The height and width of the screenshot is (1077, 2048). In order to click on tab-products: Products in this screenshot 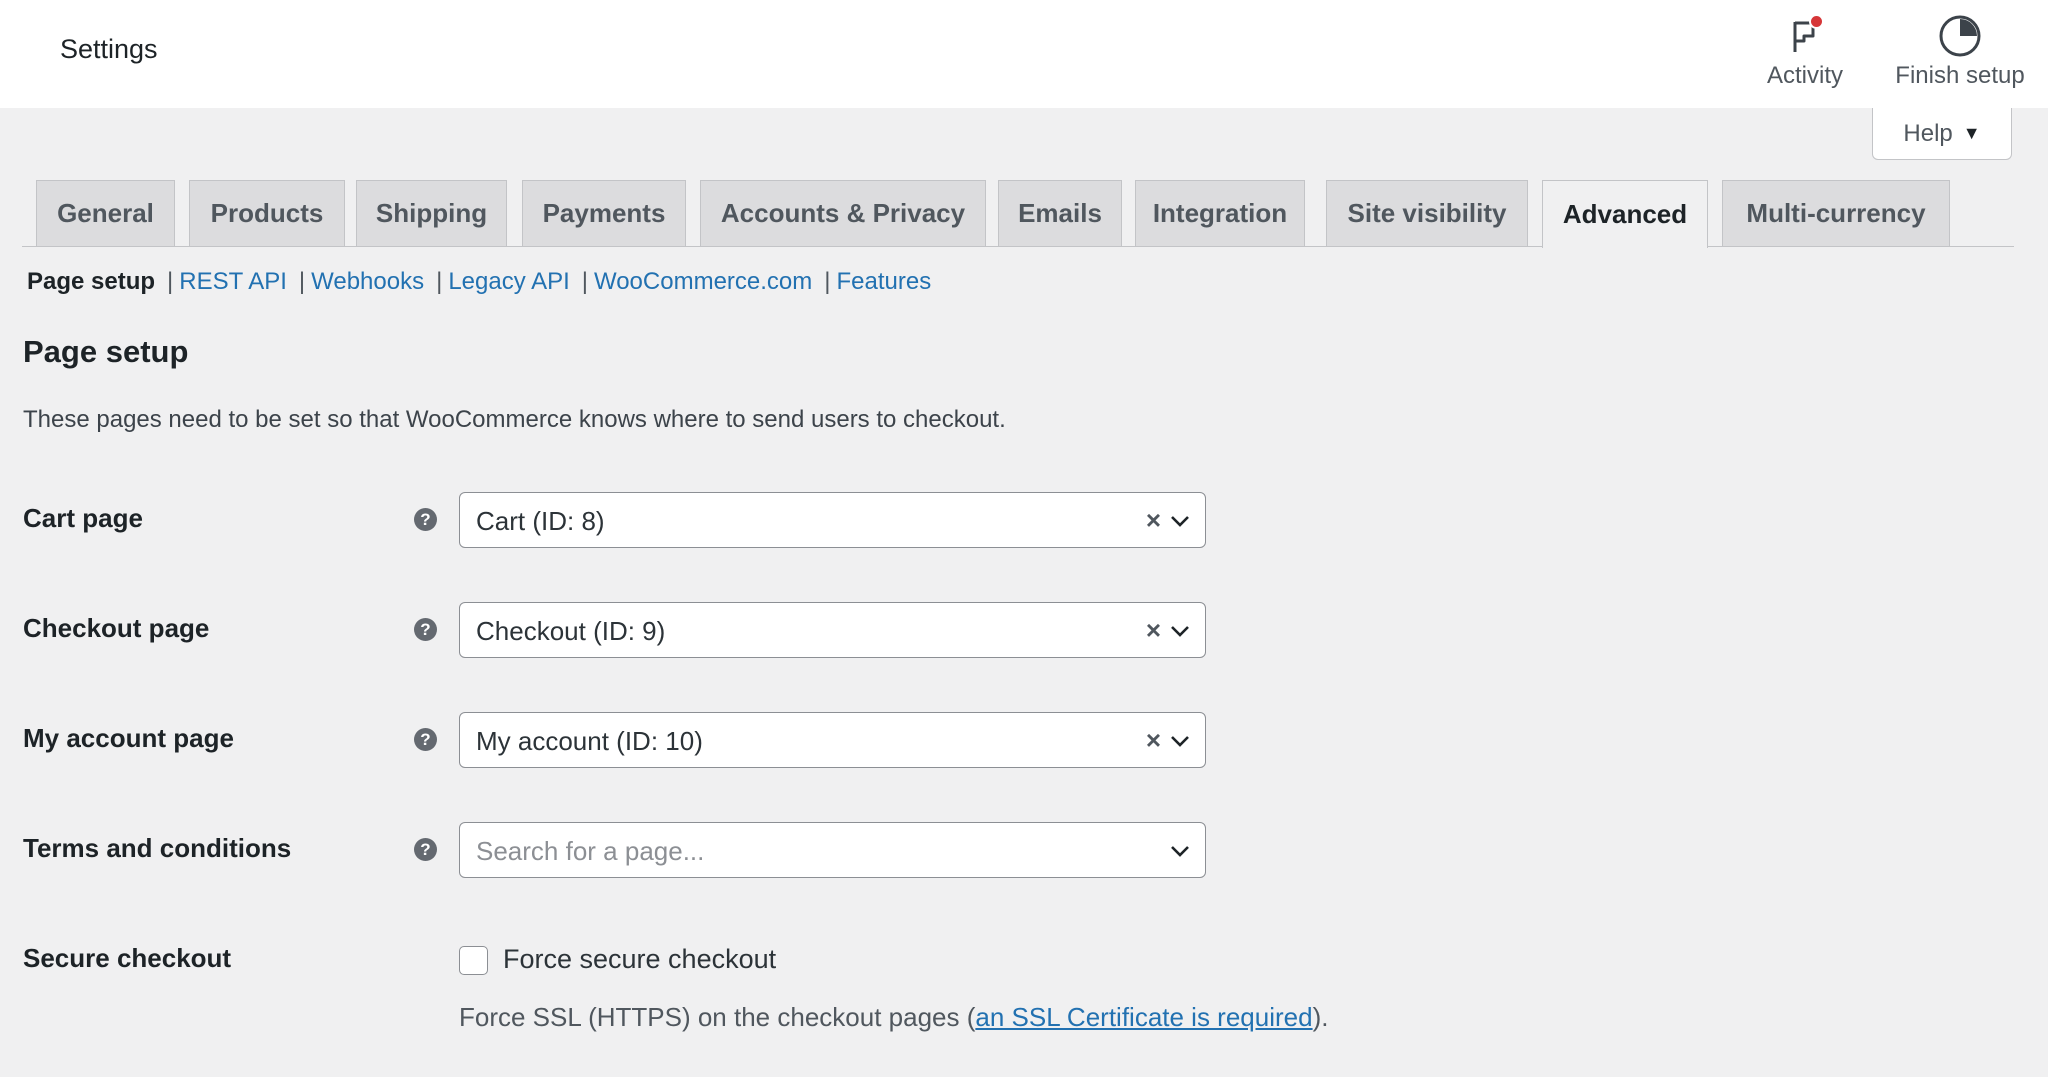, I will do `click(267, 213)`.